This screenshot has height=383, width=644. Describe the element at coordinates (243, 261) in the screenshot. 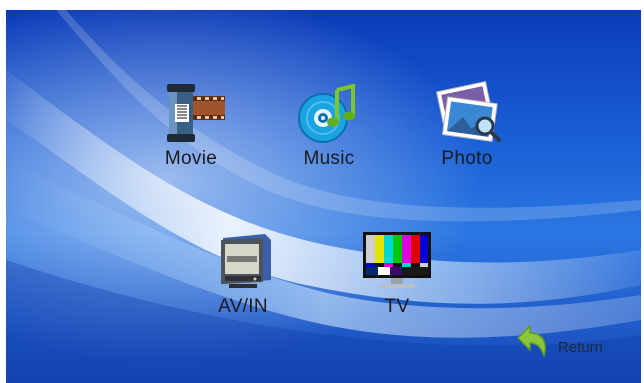

I see `crt-monitor-icon` at that location.